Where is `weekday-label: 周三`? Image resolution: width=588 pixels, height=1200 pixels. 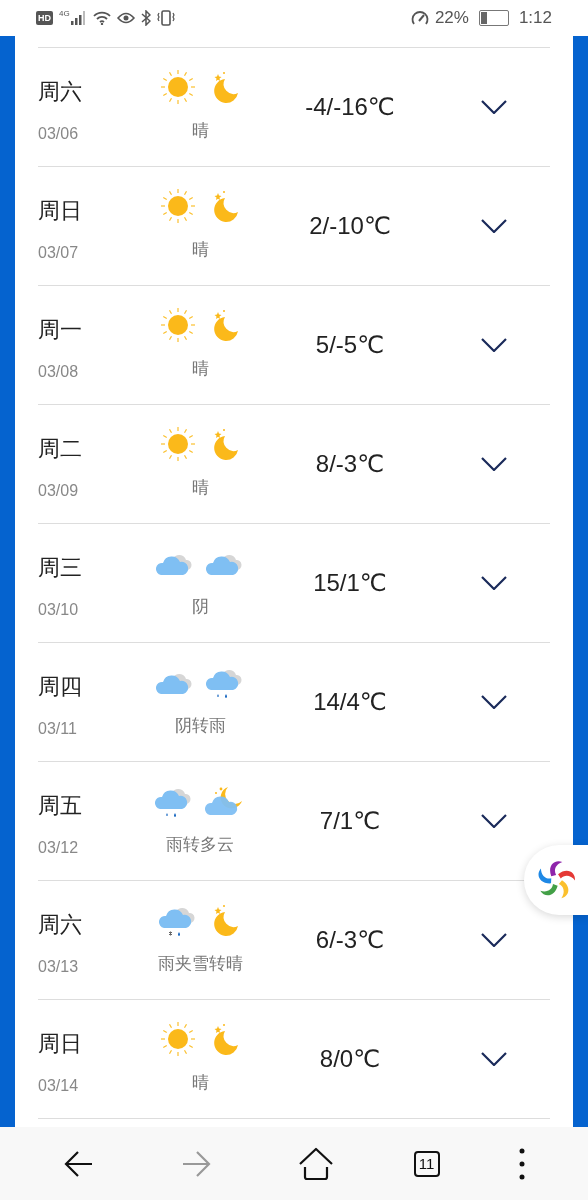 weekday-label: 周三 is located at coordinates (60, 568).